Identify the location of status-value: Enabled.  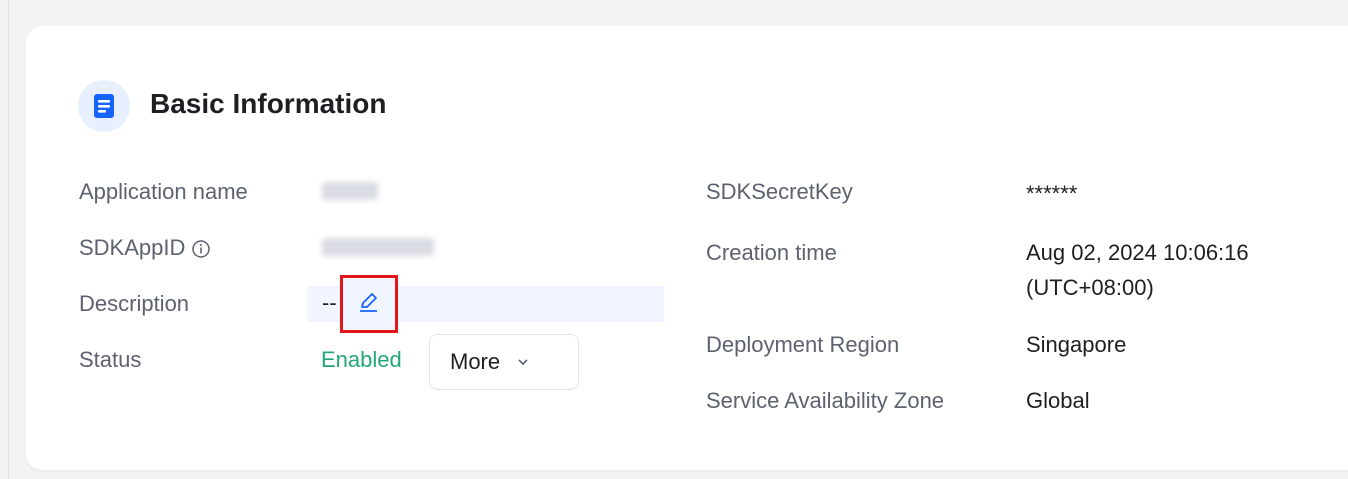
(361, 359).